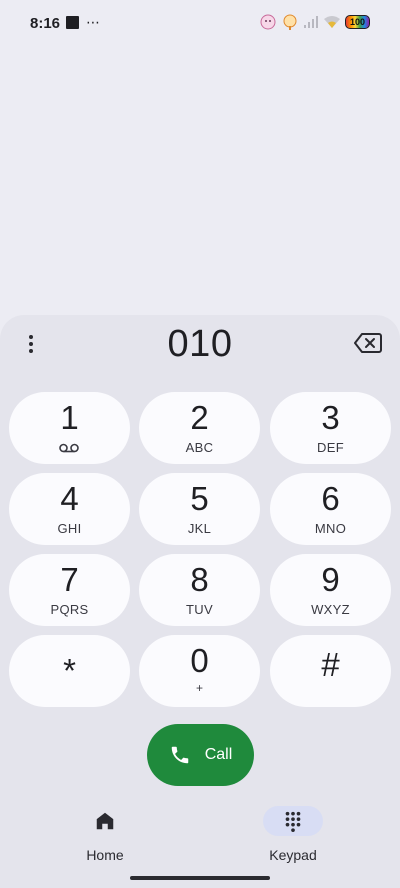  What do you see at coordinates (69, 579) in the screenshot?
I see `key-digit: 7` at bounding box center [69, 579].